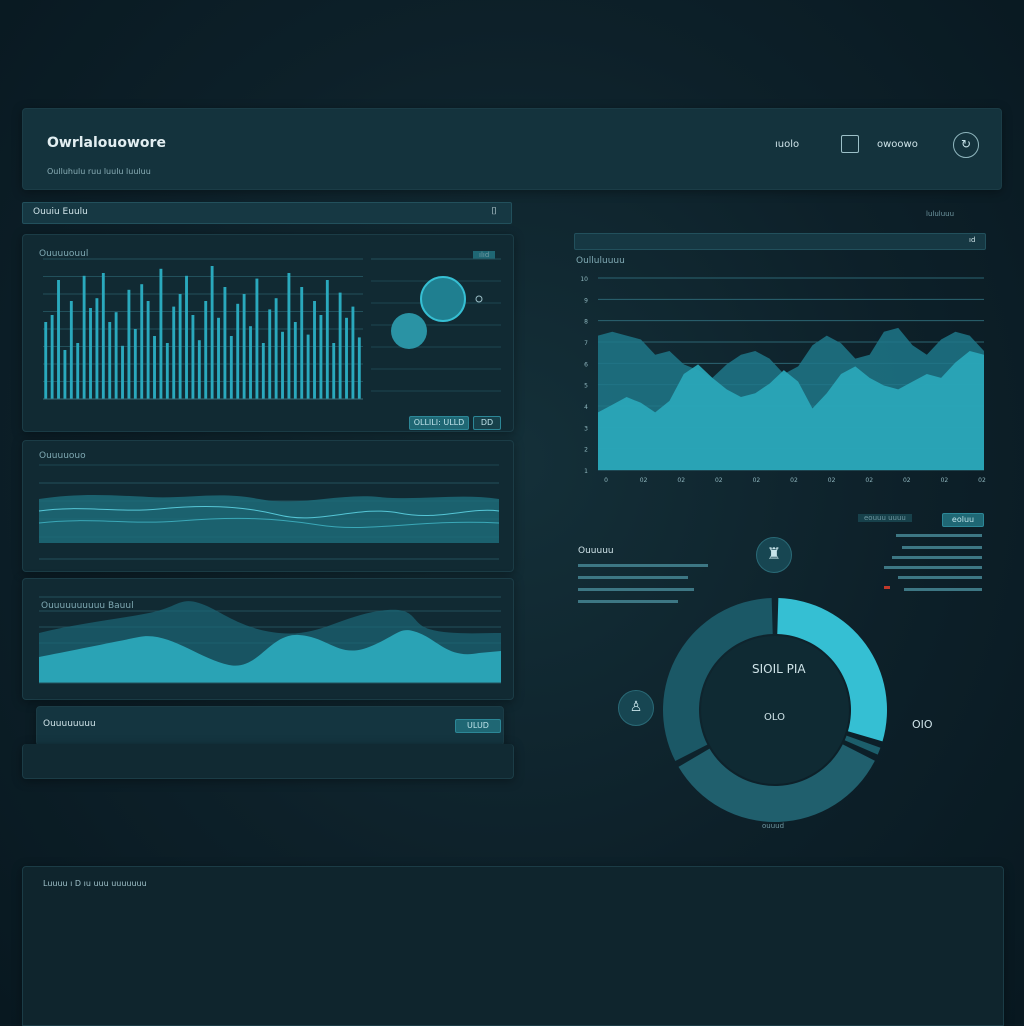 The image size is (1024, 1026). What do you see at coordinates (487, 423) in the screenshot?
I see `bar-panel-button-2: DD` at bounding box center [487, 423].